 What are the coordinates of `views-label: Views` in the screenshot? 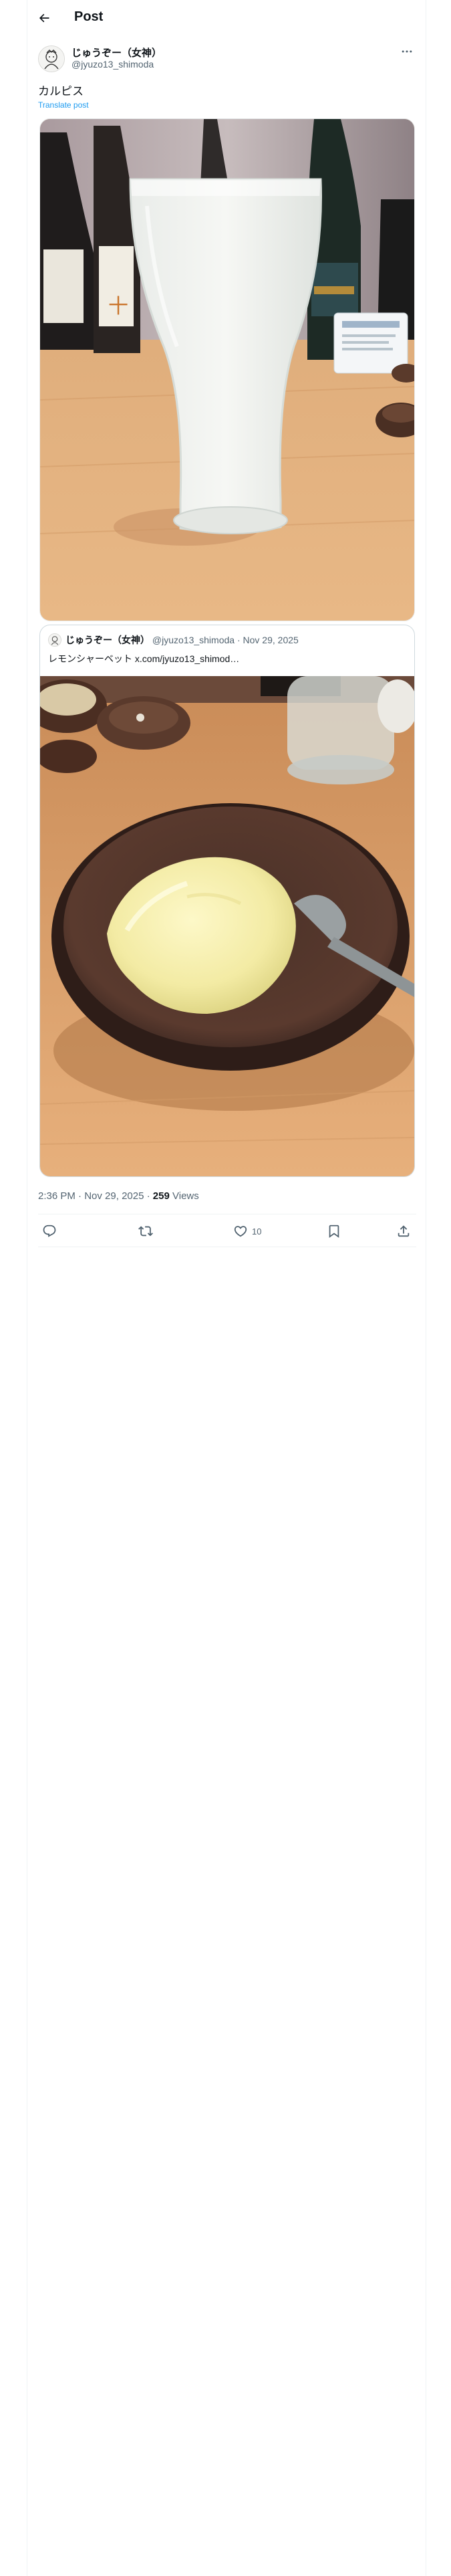 It's located at (185, 1196).